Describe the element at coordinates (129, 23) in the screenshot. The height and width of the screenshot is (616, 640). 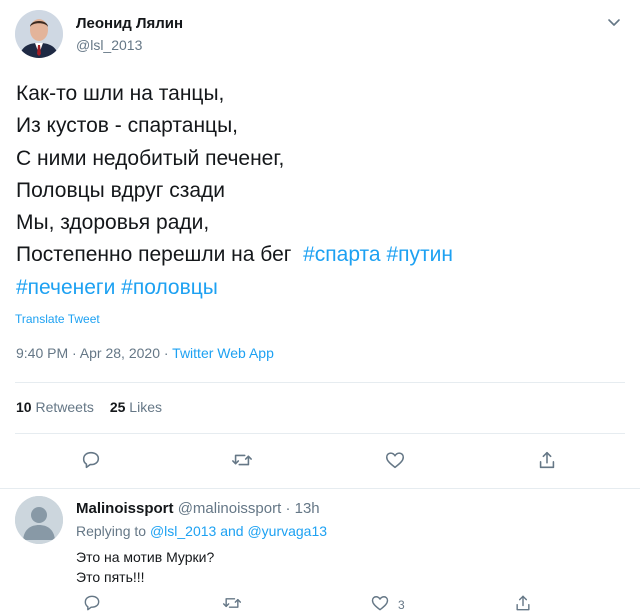
I see `author-name: Леонид Лялин` at that location.